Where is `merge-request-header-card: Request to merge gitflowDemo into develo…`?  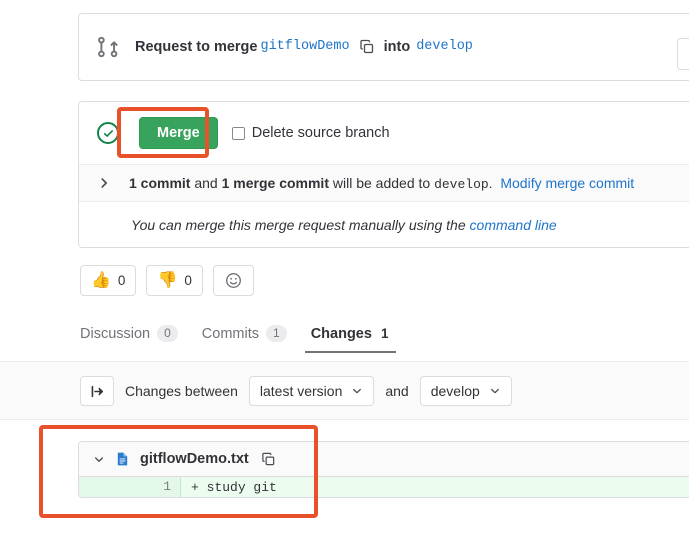
merge-request-header-card: Request to merge gitflowDemo into develo… is located at coordinates (383, 47).